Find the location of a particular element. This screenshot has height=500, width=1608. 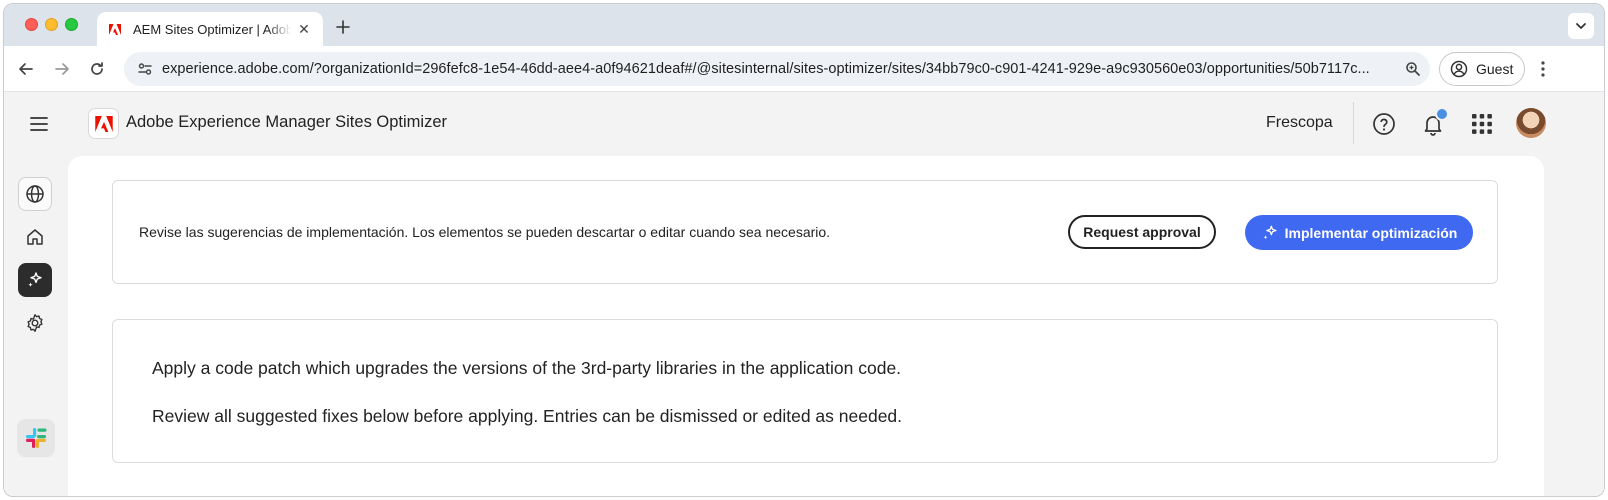

sidebar-item-sites is located at coordinates (35, 194).